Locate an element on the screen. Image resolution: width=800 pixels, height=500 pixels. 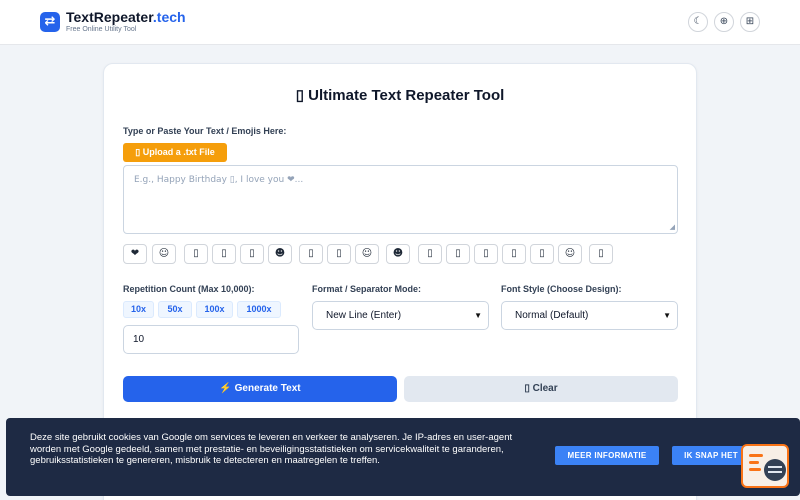
format-label: Format / Separator Mode: is located at coordinates (367, 289).